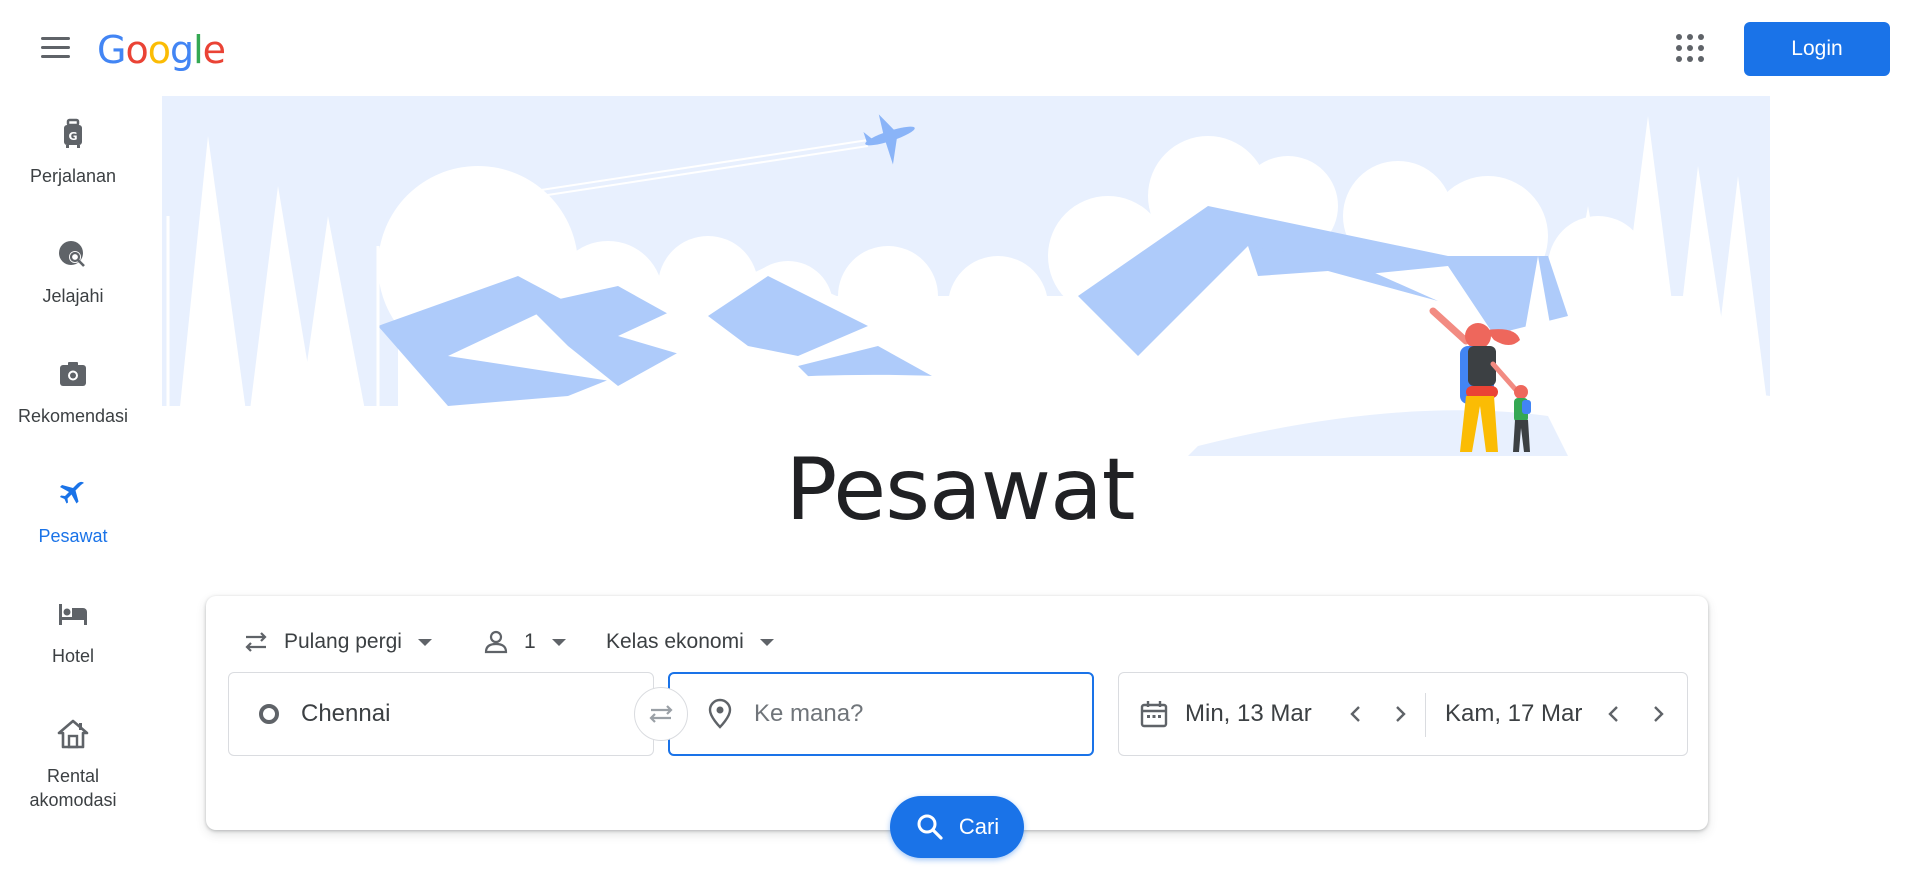 The width and height of the screenshot is (1920, 880). Describe the element at coordinates (346, 713) in the screenshot. I see `origin-value: Chennai` at that location.